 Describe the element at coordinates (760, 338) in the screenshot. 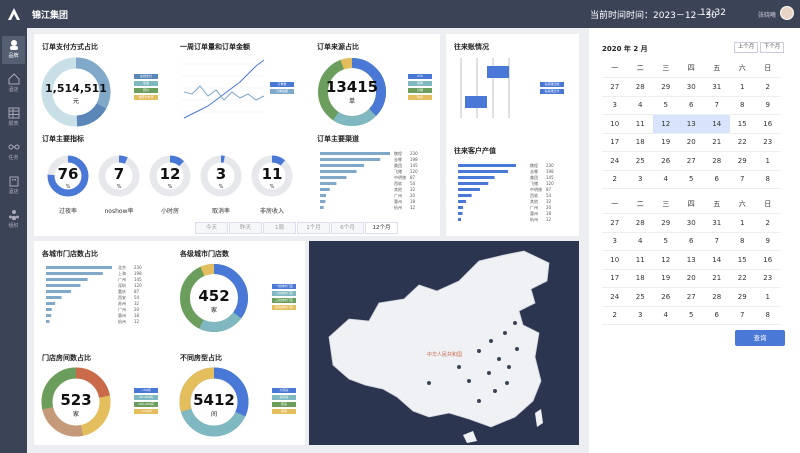

I see `query-button: 查询` at that location.